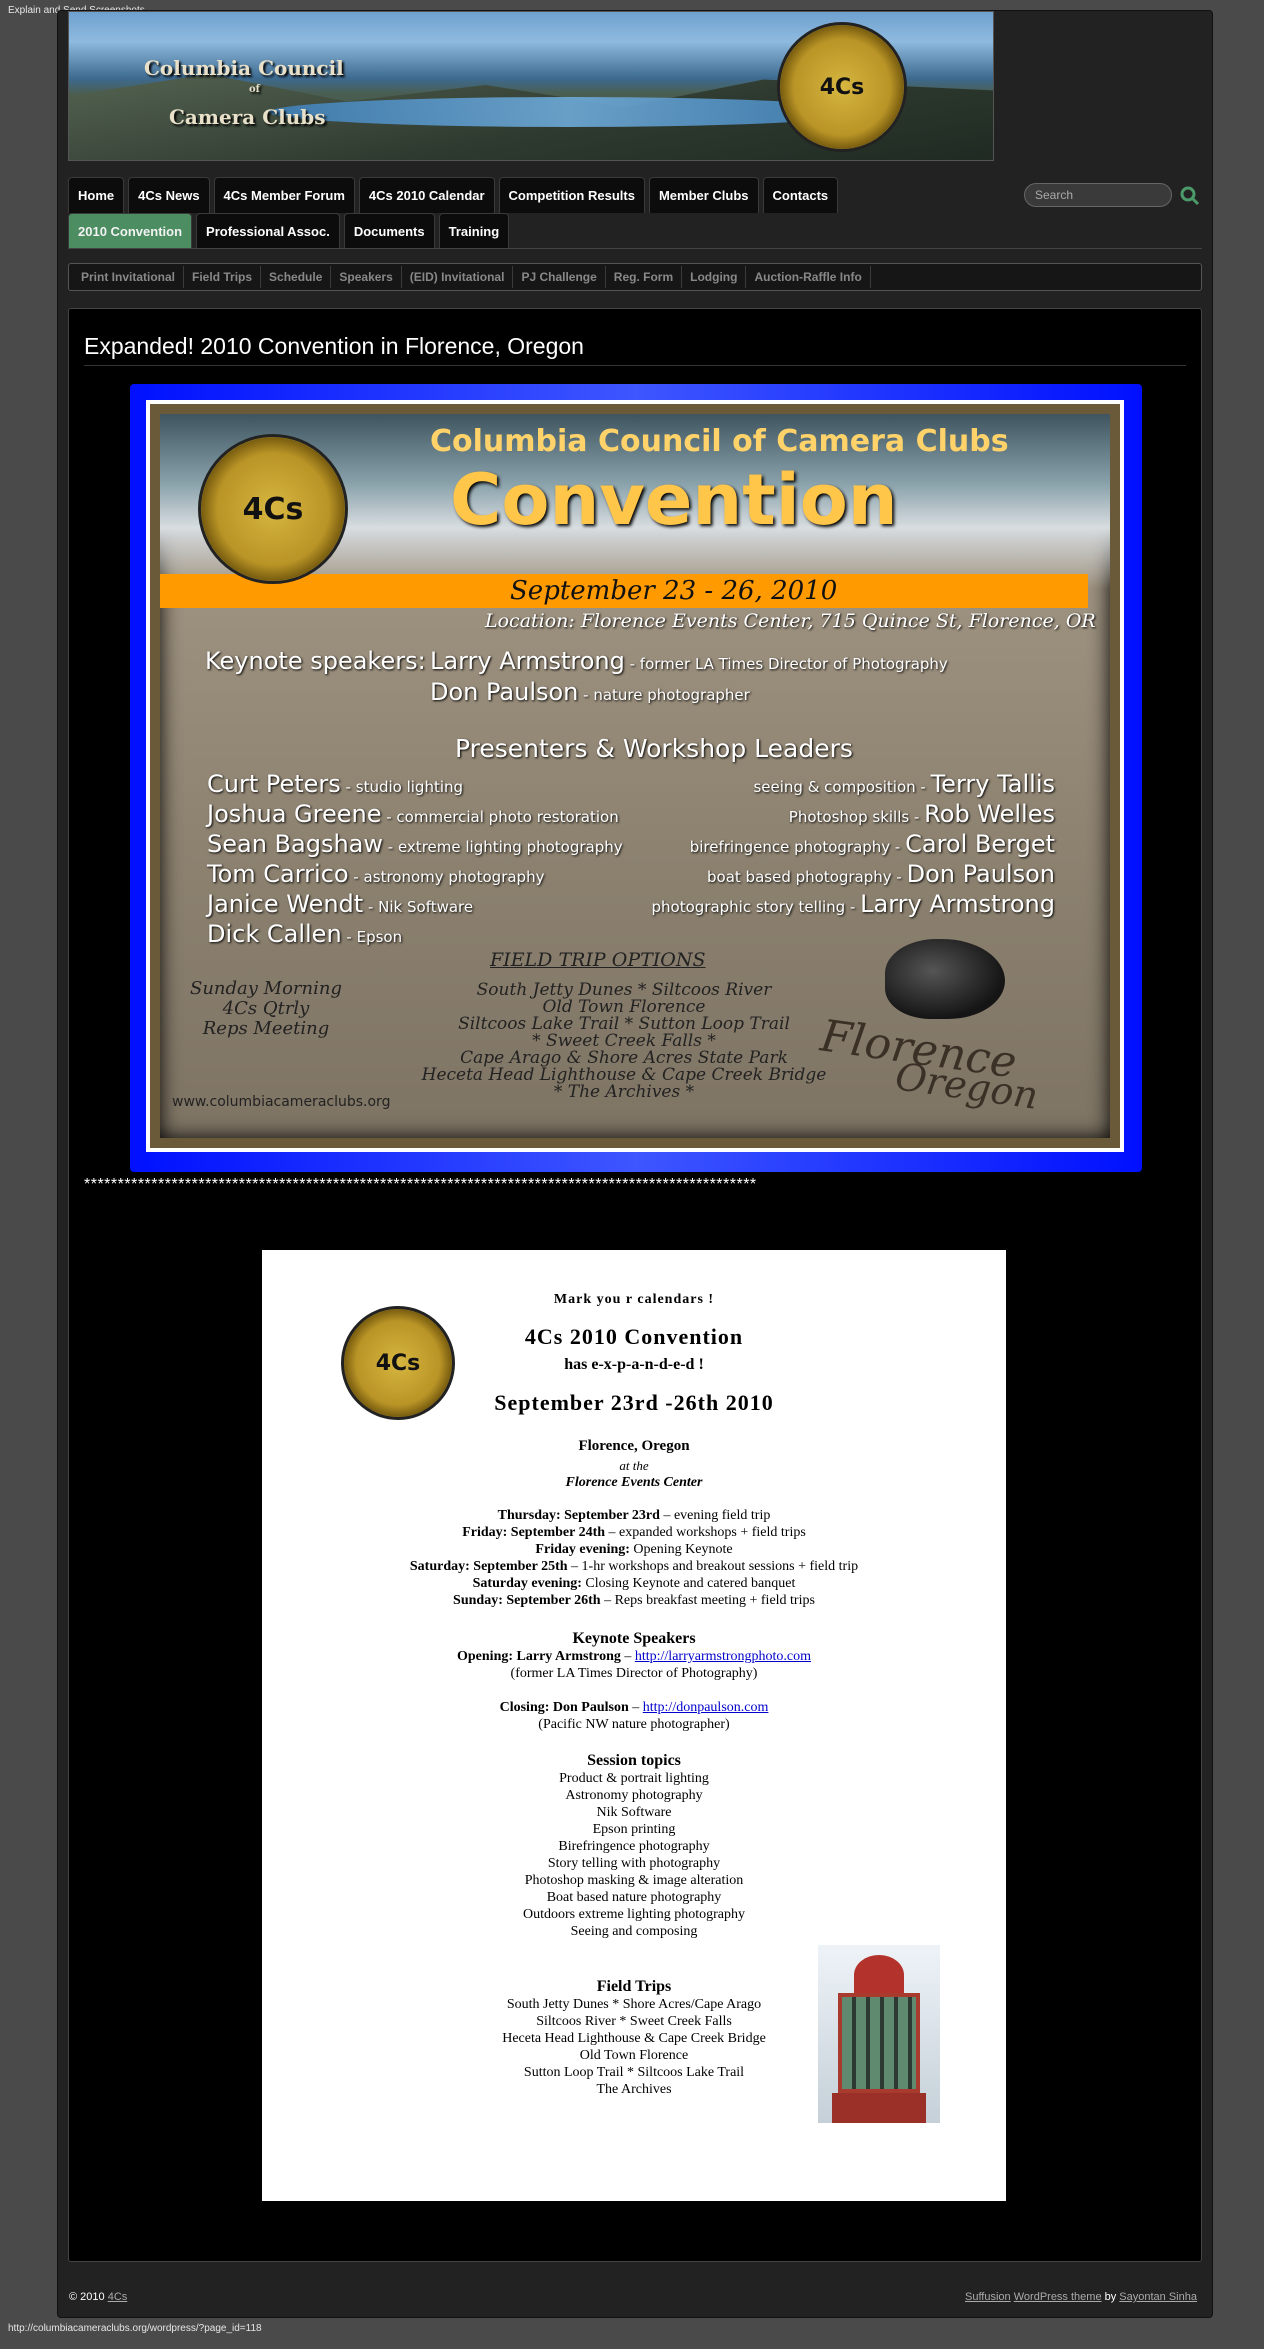 The height and width of the screenshot is (2349, 1264). I want to click on footer-theme-link: Suffusion, so click(988, 2297).